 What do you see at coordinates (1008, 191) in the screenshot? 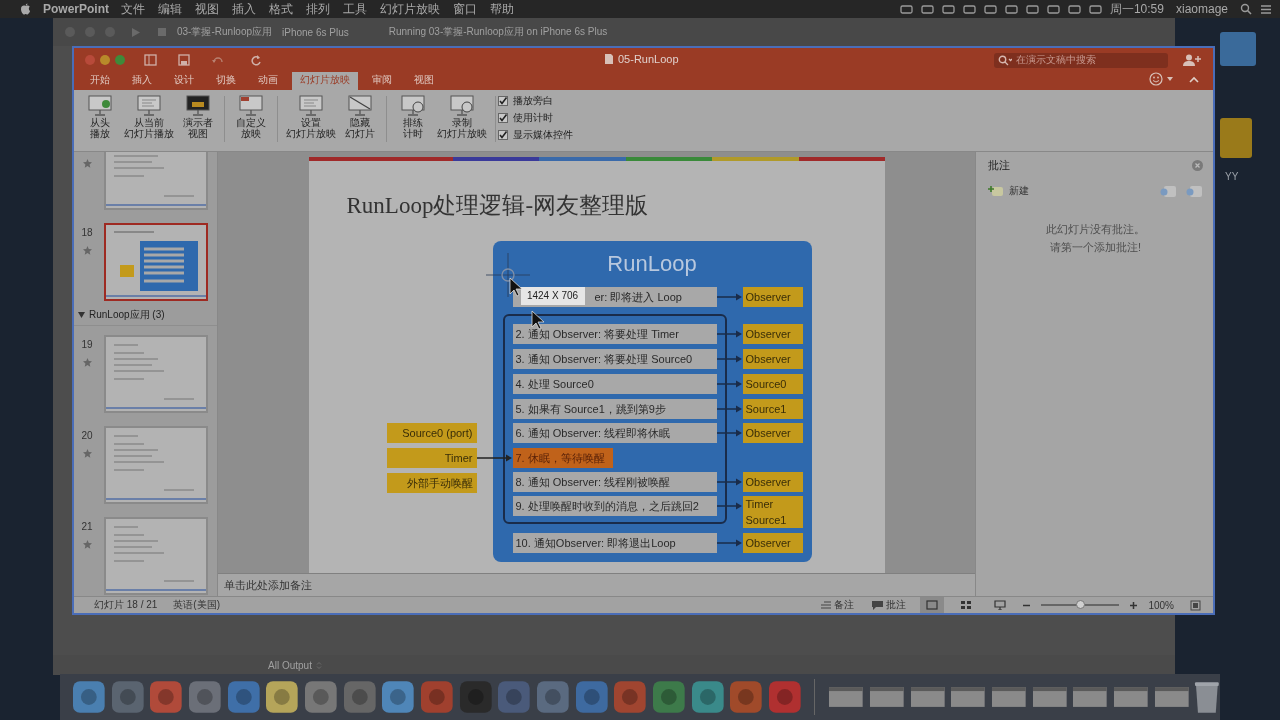
I see `new-comment-button: 新建` at bounding box center [1008, 191].